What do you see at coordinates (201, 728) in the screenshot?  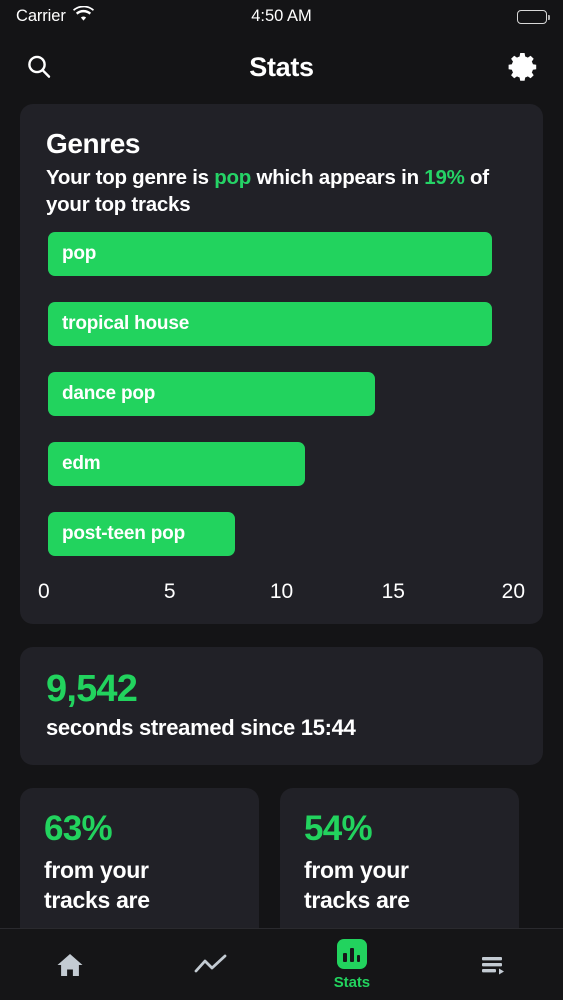 I see `seconds-caption: seconds streamed since 15:44` at bounding box center [201, 728].